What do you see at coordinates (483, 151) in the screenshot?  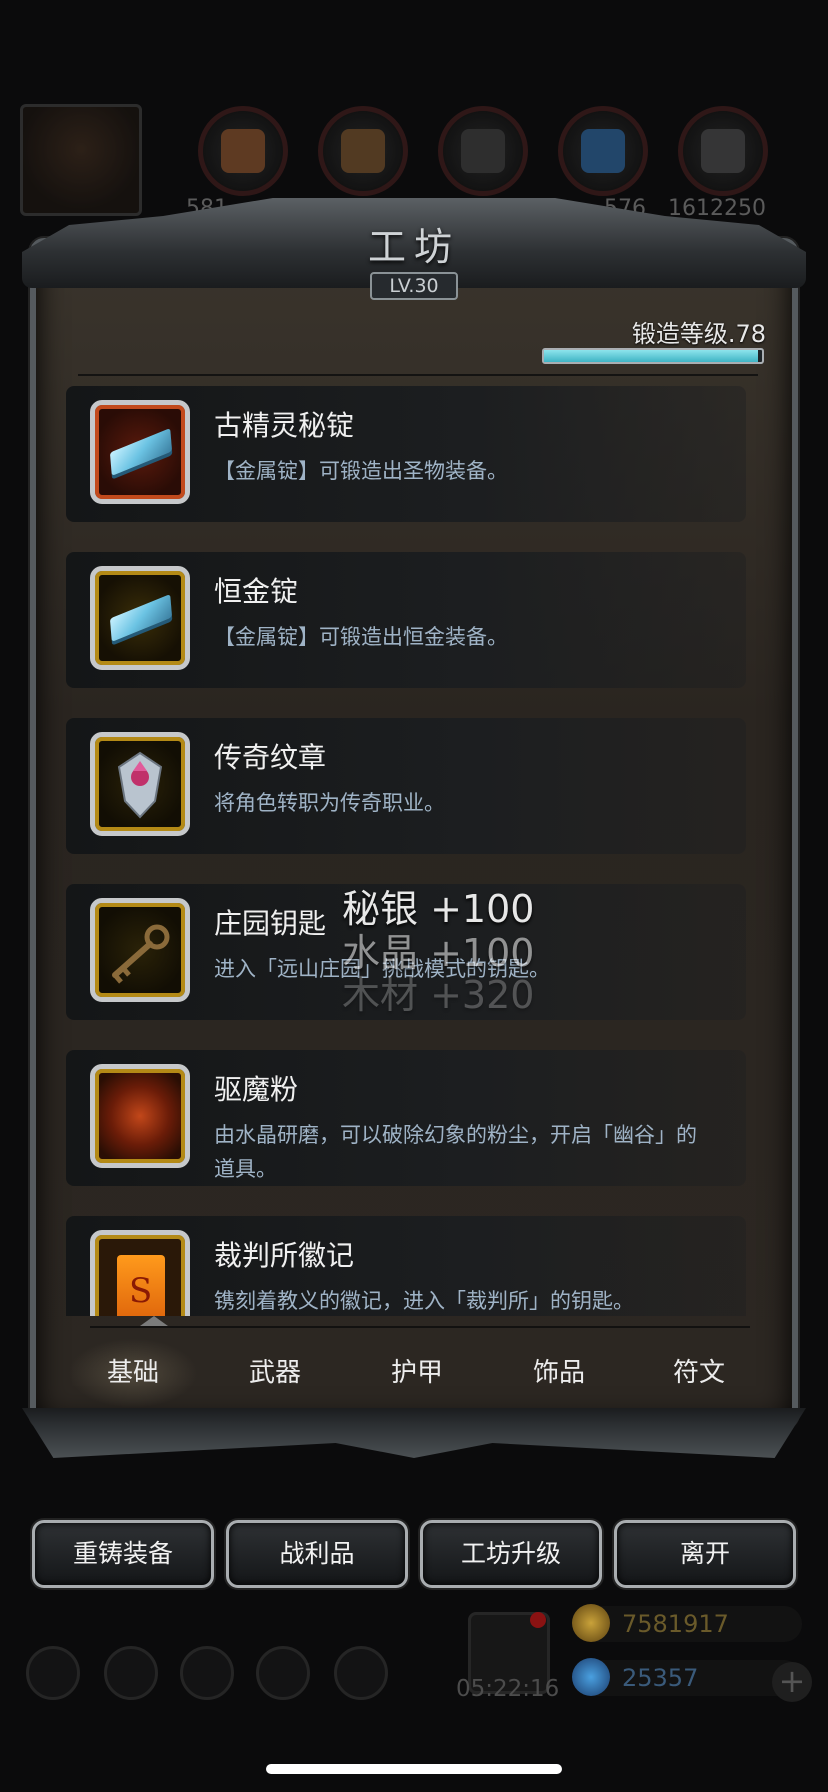 I see `iron-resource-icon` at bounding box center [483, 151].